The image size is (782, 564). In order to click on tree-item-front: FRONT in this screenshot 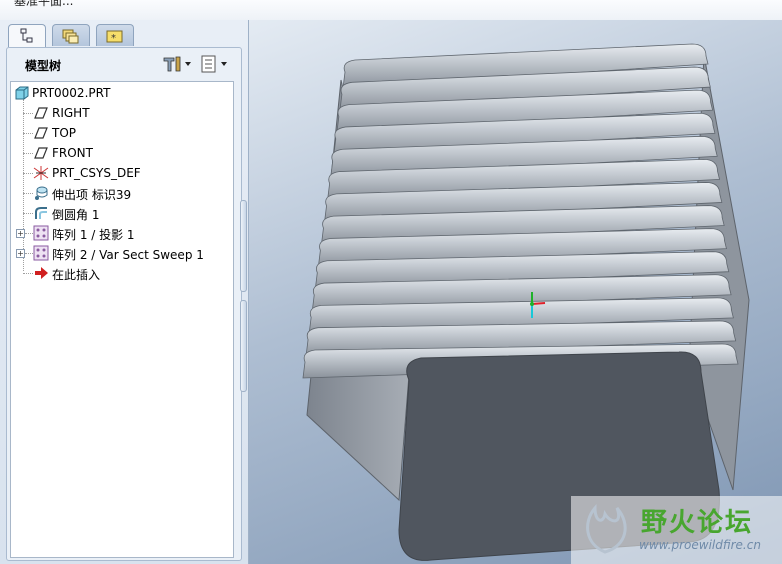, I will do `click(122, 153)`.